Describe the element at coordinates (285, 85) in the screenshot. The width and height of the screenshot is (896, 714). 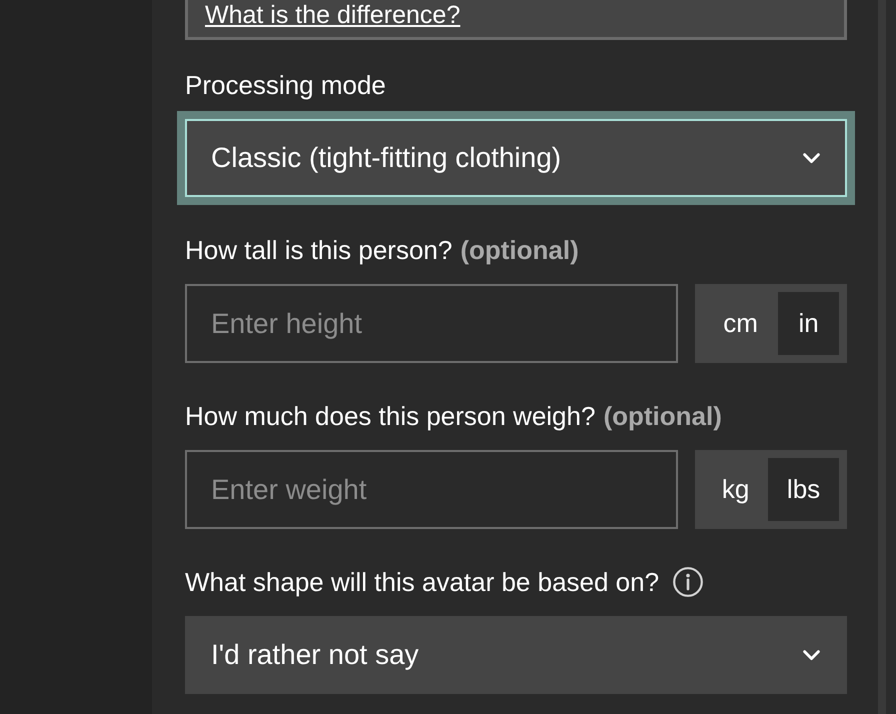
I see `field-label: Processing mode` at that location.